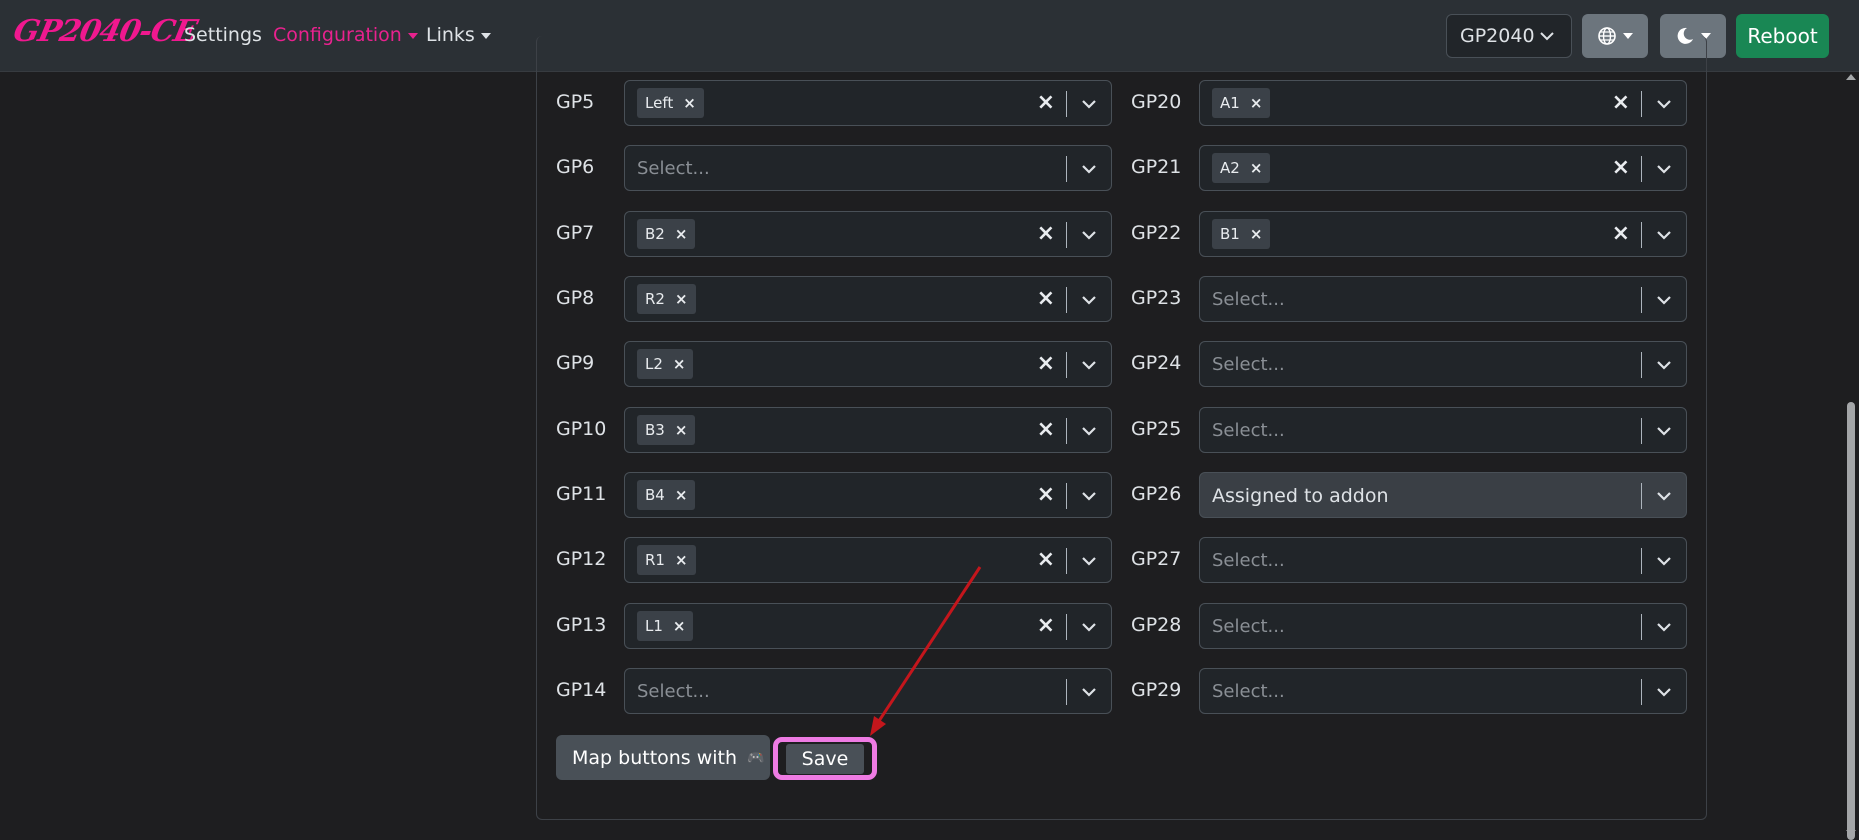 The image size is (1859, 840). I want to click on pin-select-gp9: L2 × ×, so click(868, 364).